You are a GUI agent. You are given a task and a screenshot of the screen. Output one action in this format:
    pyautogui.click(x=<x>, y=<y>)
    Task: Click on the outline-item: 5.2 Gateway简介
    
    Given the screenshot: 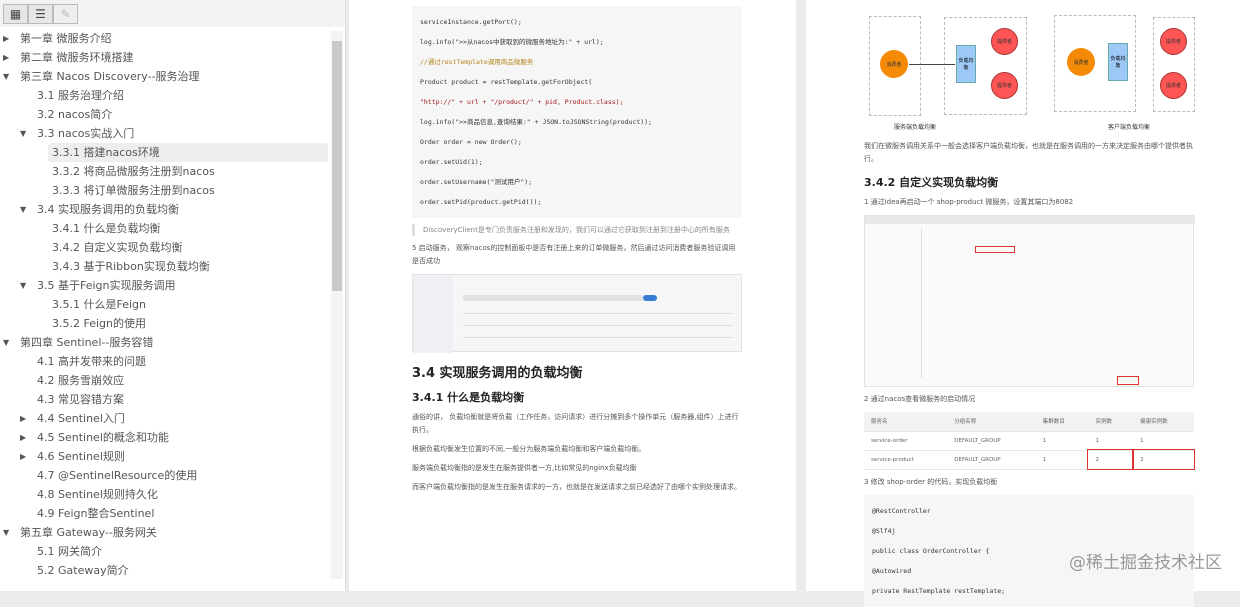 What is the action you would take?
    pyautogui.click(x=165, y=570)
    